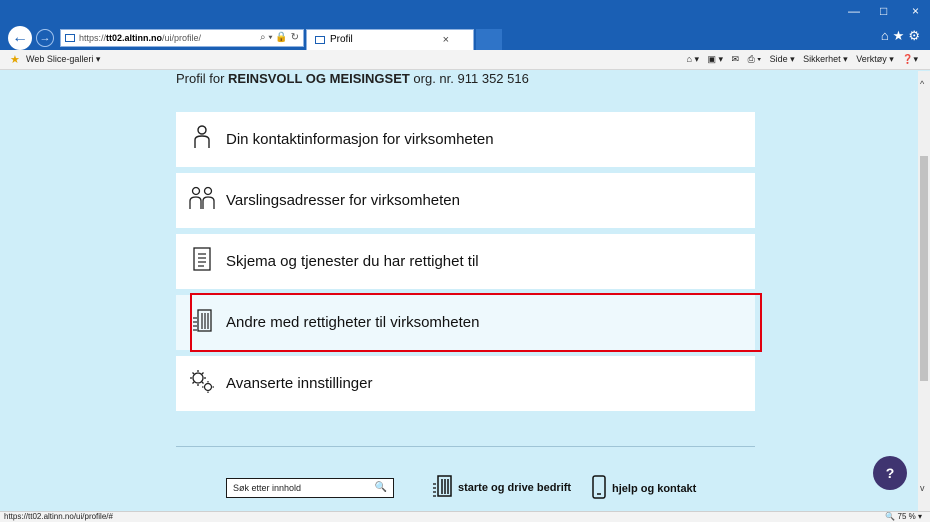  I want to click on sikkerhet-menu: Sikkerhet ▾, so click(825, 59).